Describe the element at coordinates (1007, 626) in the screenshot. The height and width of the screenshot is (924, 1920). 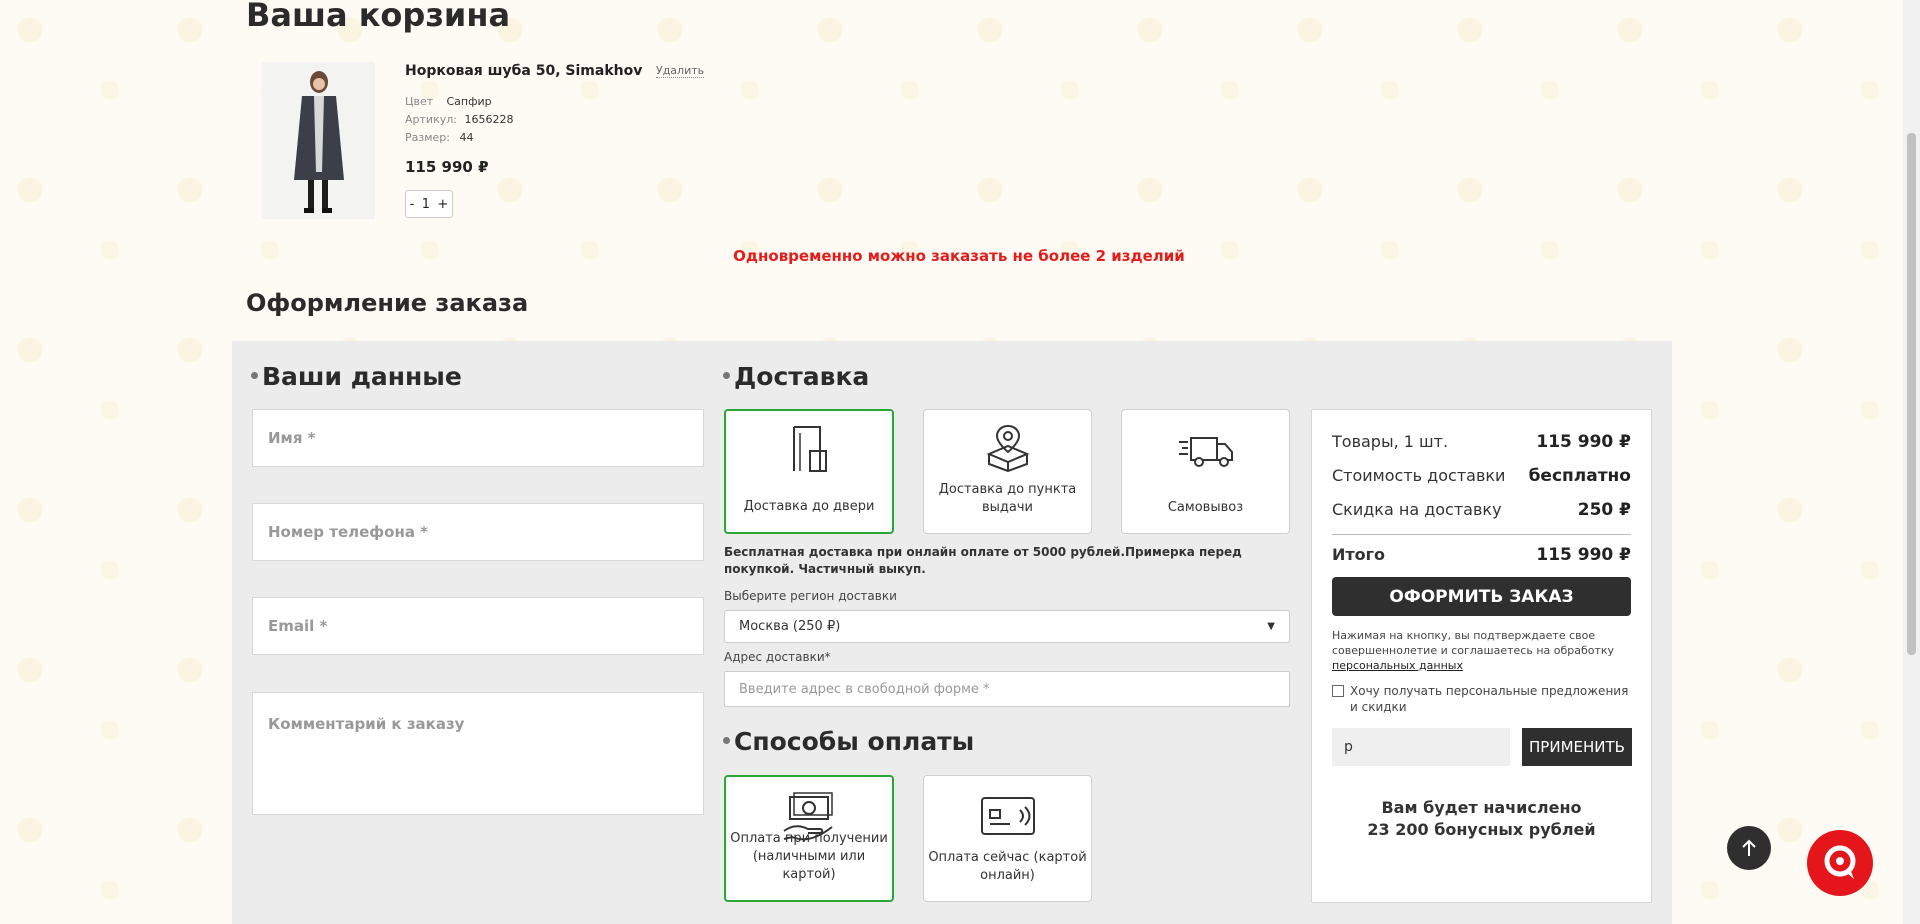
I see `region-select: Москва (250 ₽) ▼` at that location.